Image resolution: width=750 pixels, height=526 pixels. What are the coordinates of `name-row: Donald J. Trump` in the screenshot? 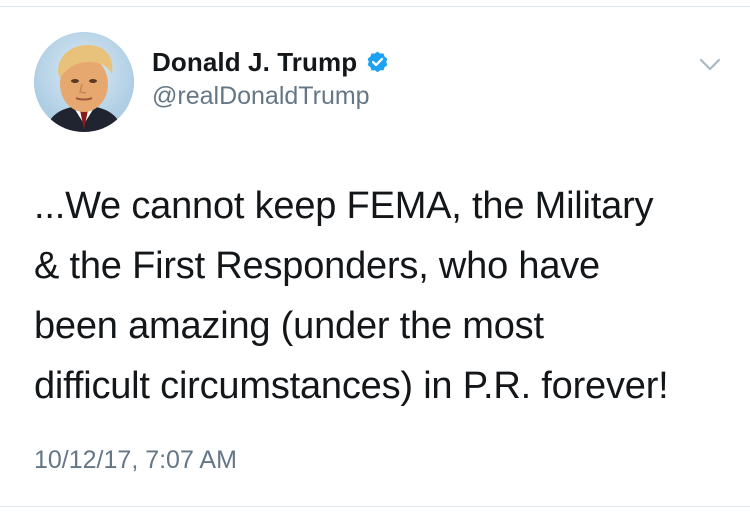 It's located at (271, 62).